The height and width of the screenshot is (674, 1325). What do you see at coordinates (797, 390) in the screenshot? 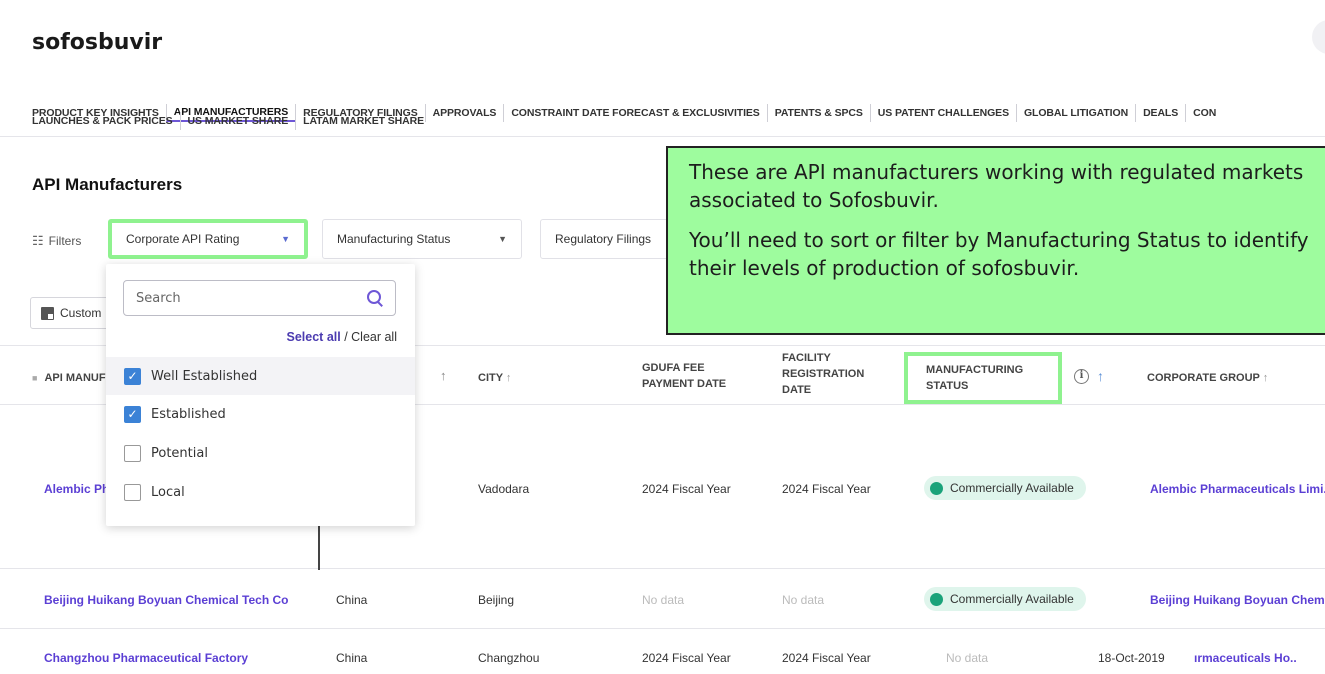
I see `th-facility-line3: DATE` at bounding box center [797, 390].